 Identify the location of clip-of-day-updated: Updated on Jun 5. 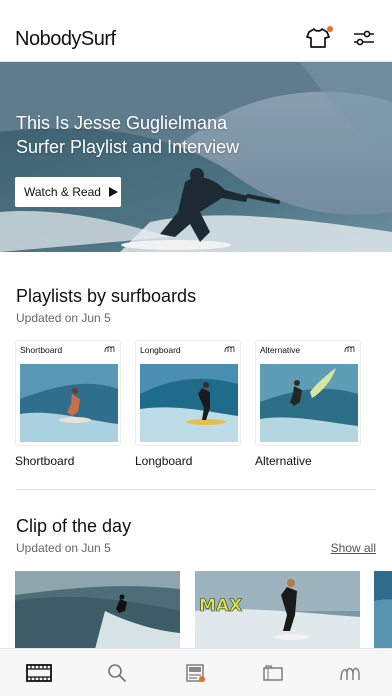
(63, 548).